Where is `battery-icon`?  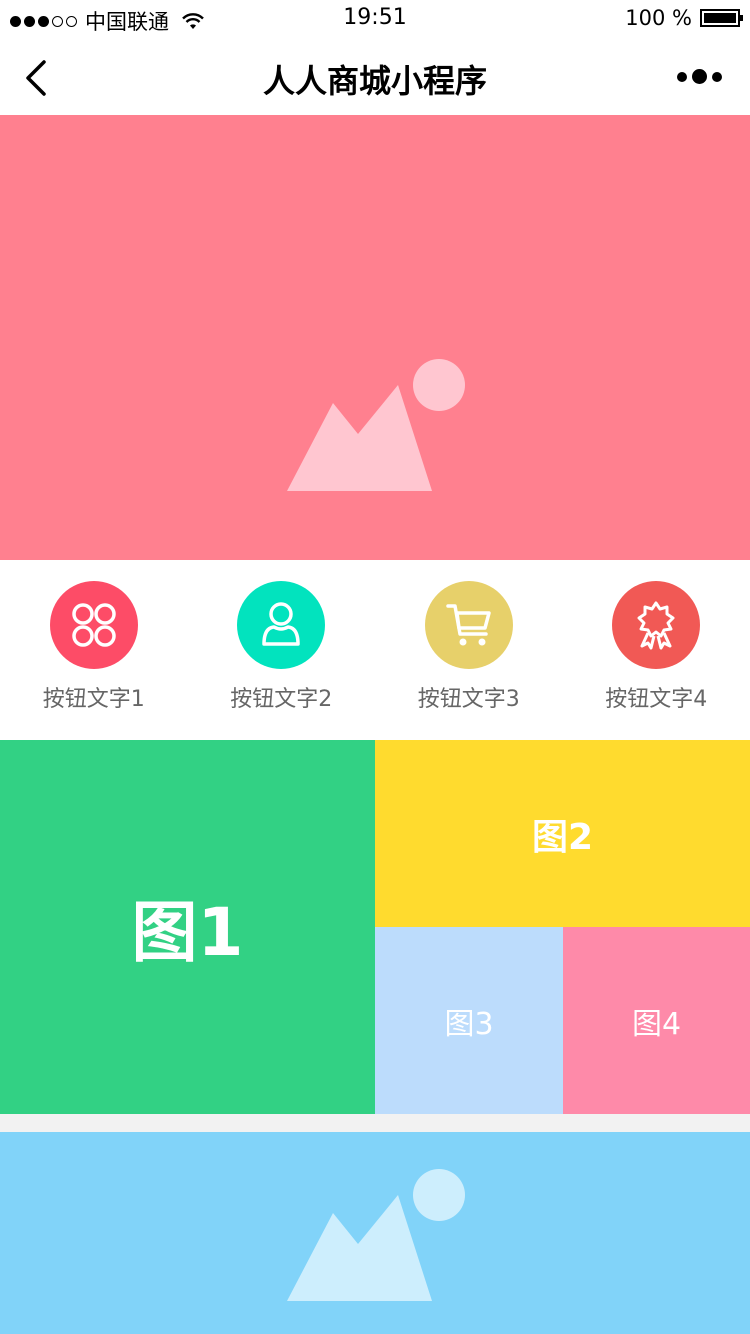
battery-icon is located at coordinates (721, 18).